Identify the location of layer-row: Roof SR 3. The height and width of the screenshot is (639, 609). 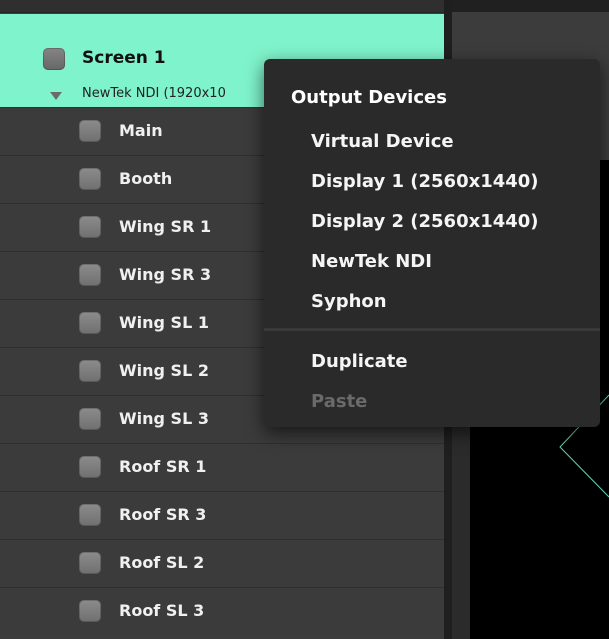
(222, 515).